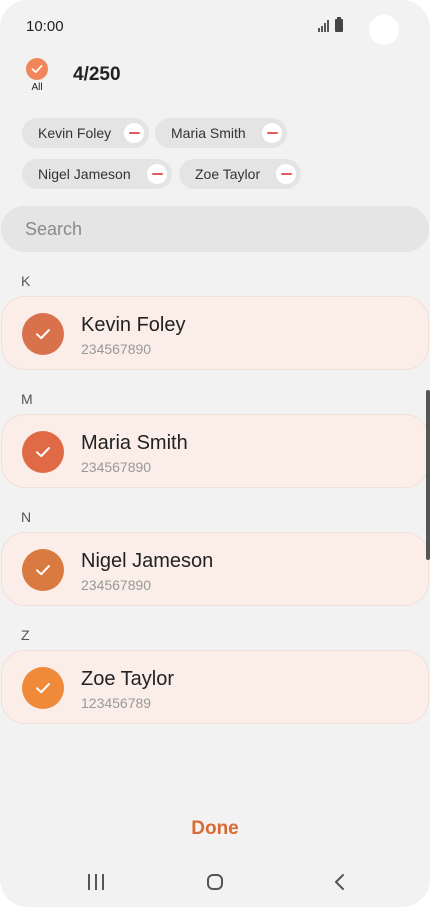 Image resolution: width=430 pixels, height=907 pixels. I want to click on selection-header: All 4/250, so click(215, 77).